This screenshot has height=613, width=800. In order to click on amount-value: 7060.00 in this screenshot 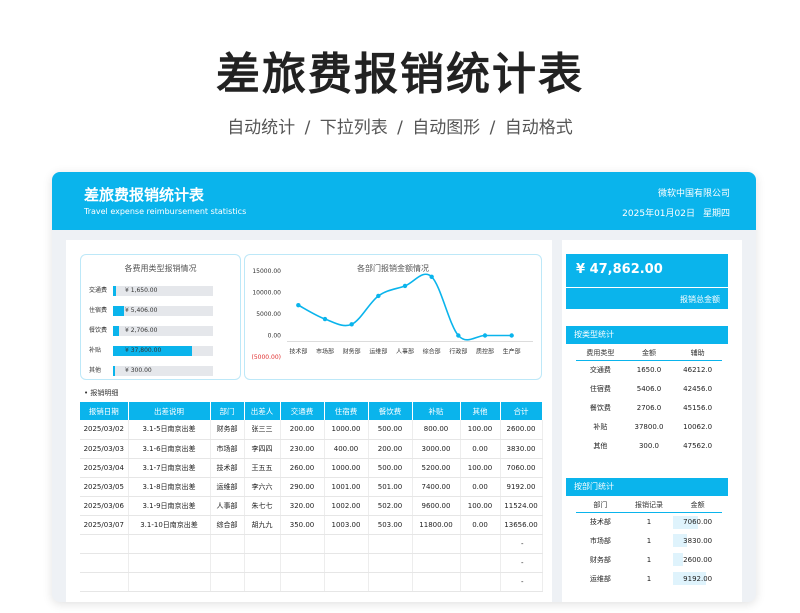, I will do `click(698, 521)`.